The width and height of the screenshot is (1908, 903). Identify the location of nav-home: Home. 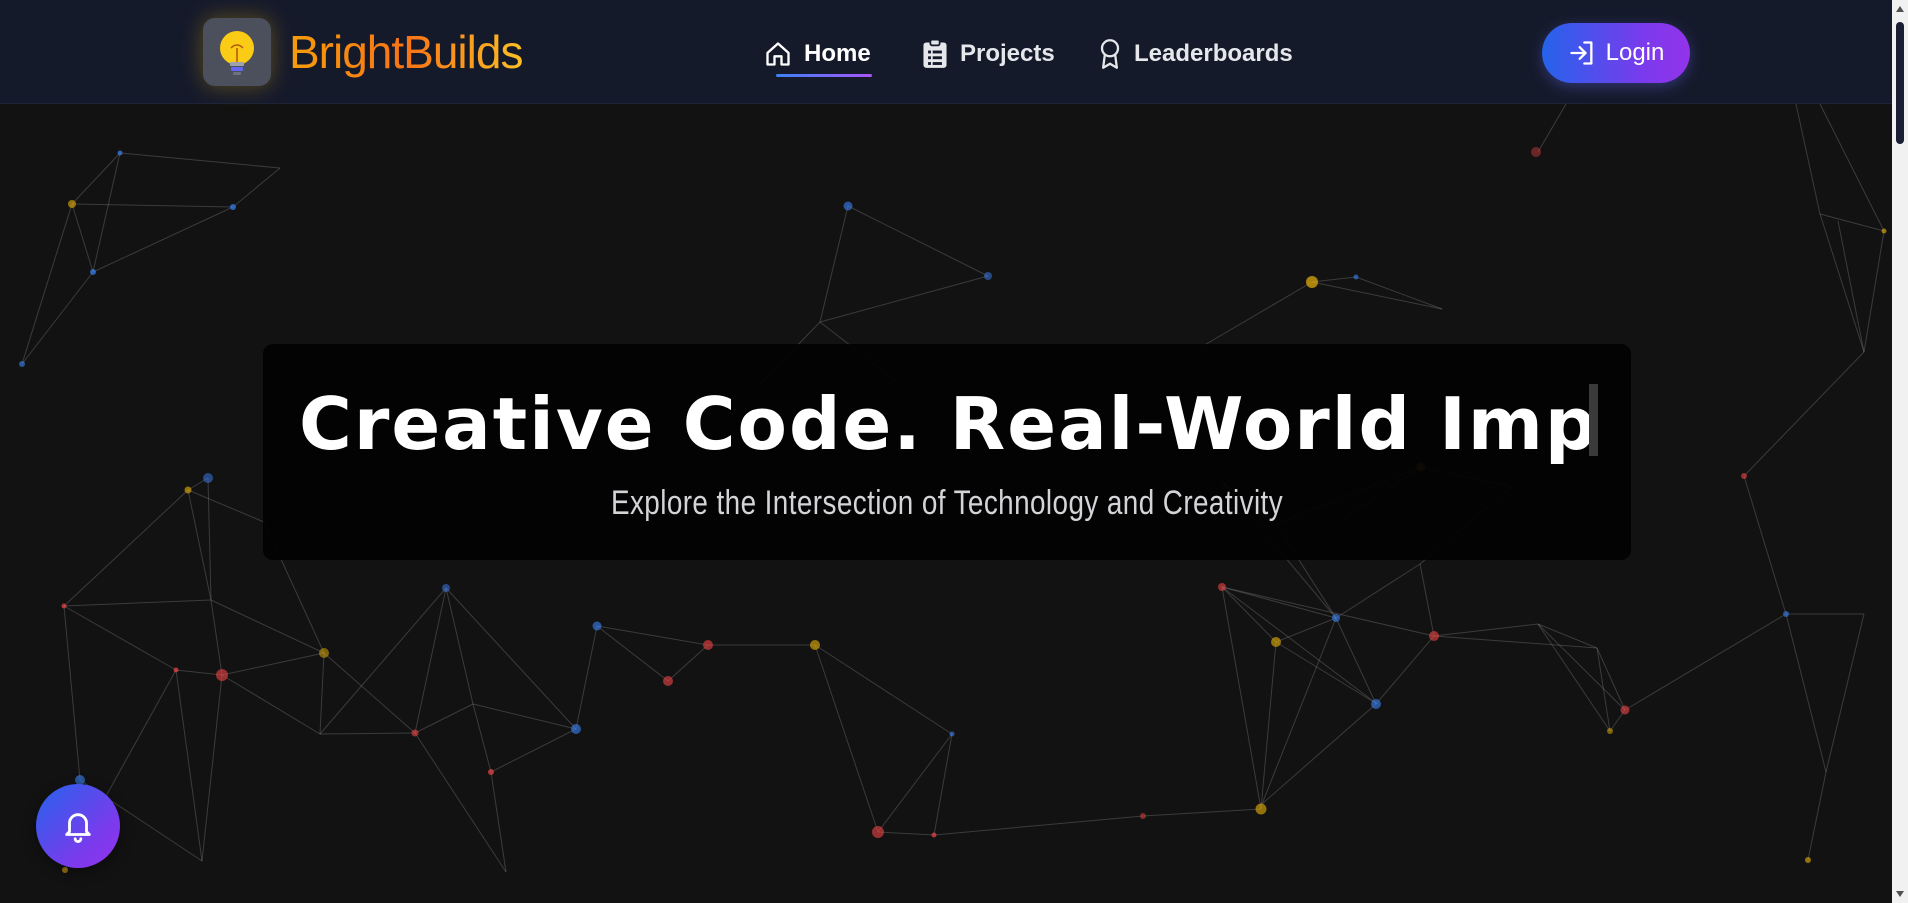
(817, 54).